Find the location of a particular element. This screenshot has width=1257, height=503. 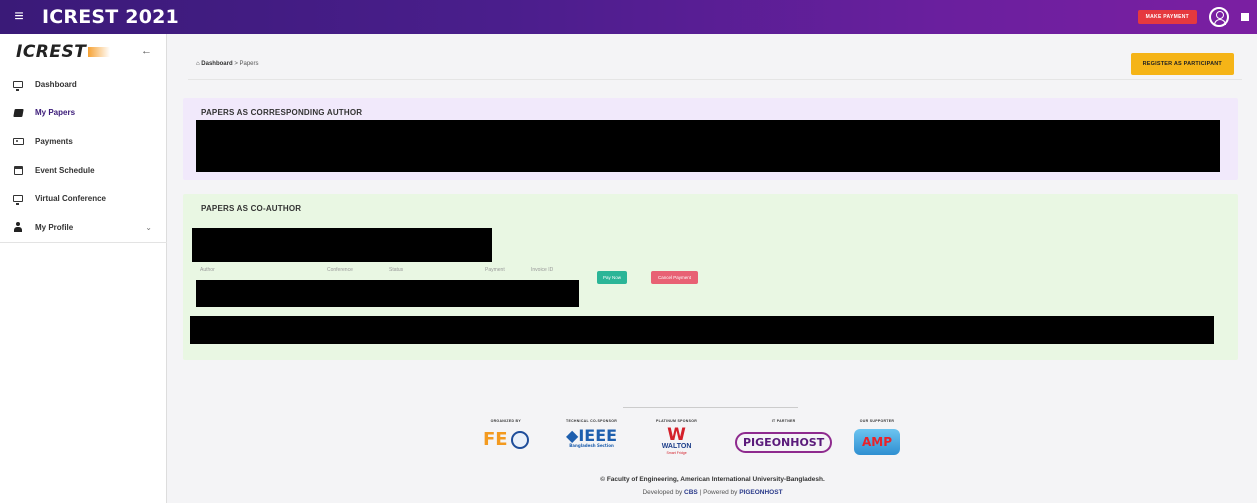

cancel-payment-button: Cancel Payment is located at coordinates (675, 277).